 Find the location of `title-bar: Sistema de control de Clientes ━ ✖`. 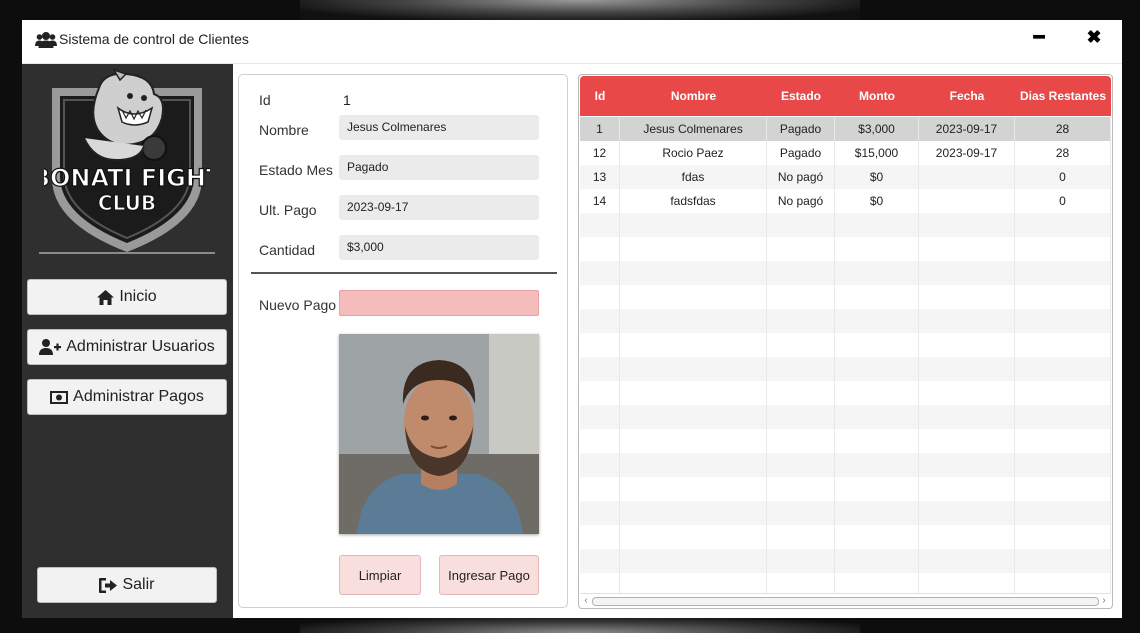

title-bar: Sistema de control de Clientes ━ ✖ is located at coordinates (572, 42).